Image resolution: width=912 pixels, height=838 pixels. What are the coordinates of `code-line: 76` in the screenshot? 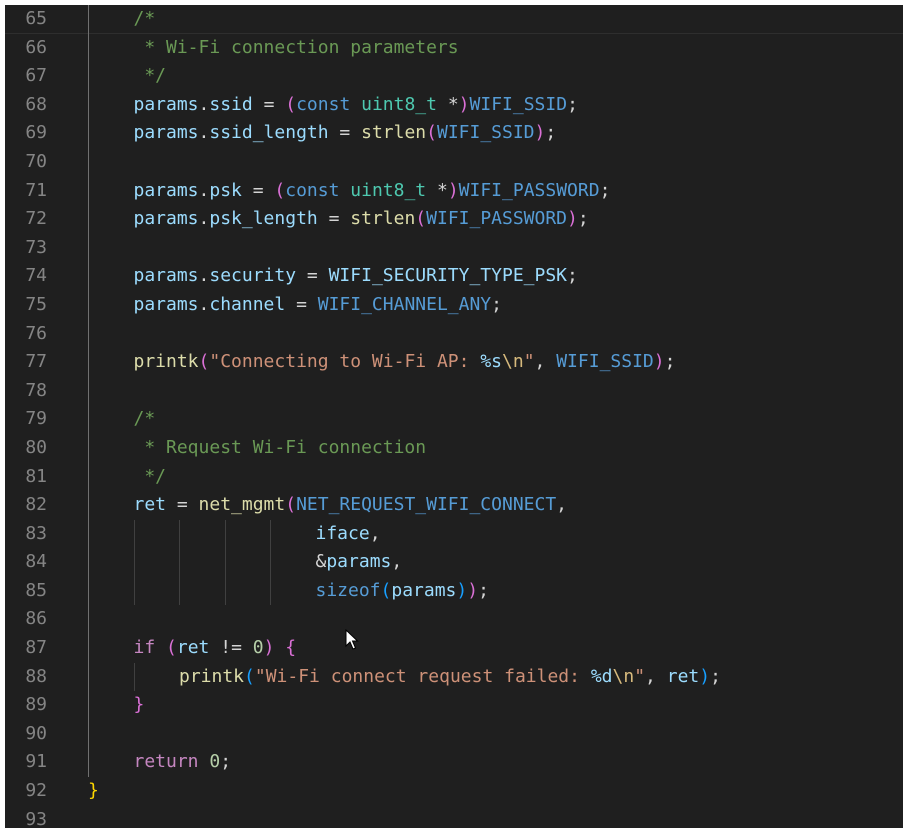 It's located at (454, 334).